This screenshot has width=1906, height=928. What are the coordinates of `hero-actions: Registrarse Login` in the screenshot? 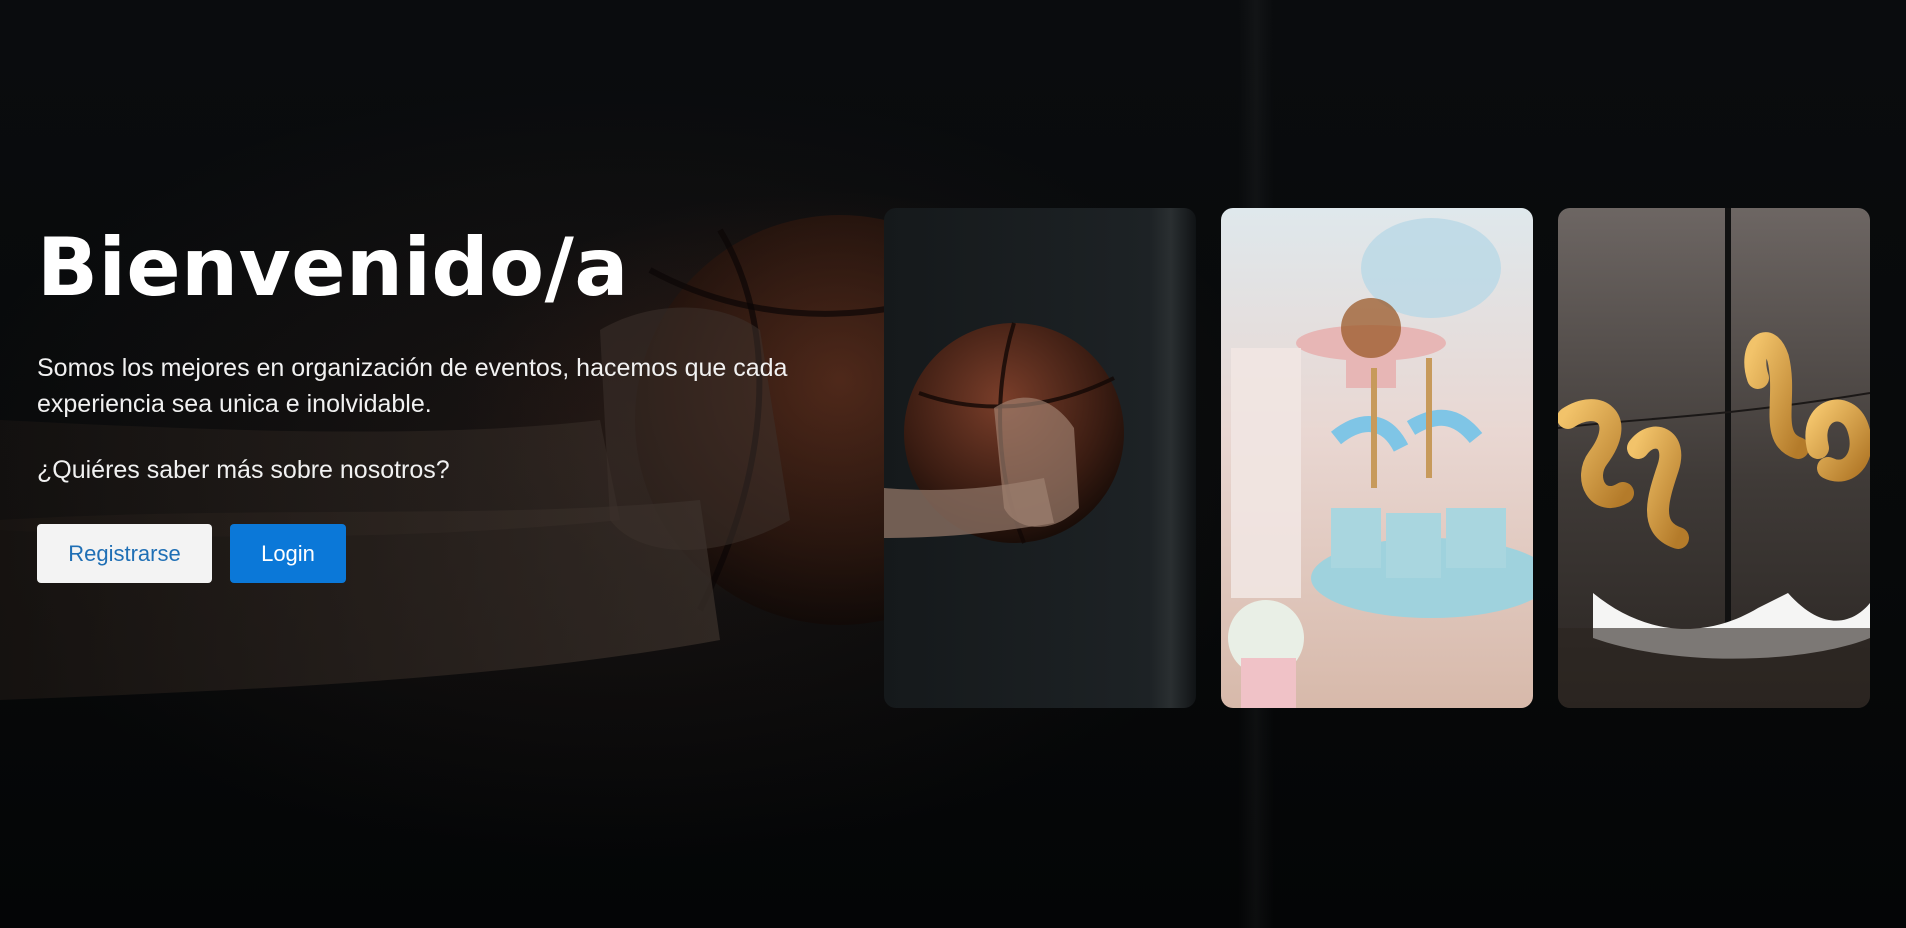 It's located at (447, 553).